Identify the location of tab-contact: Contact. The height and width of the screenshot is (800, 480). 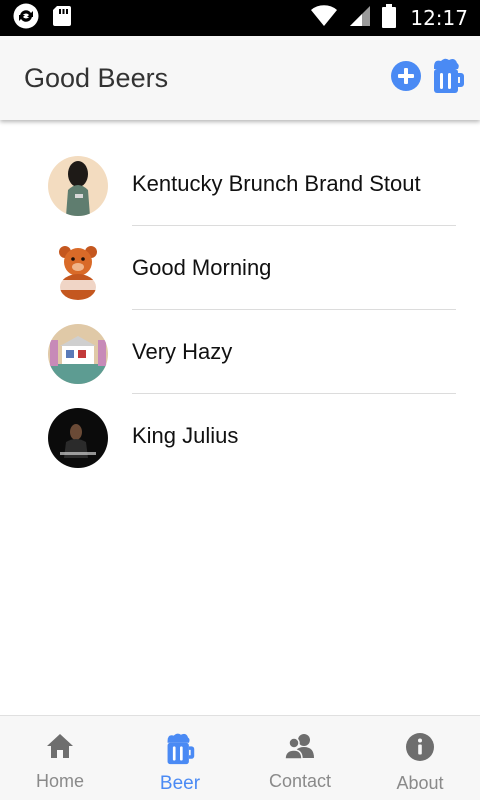
(300, 758).